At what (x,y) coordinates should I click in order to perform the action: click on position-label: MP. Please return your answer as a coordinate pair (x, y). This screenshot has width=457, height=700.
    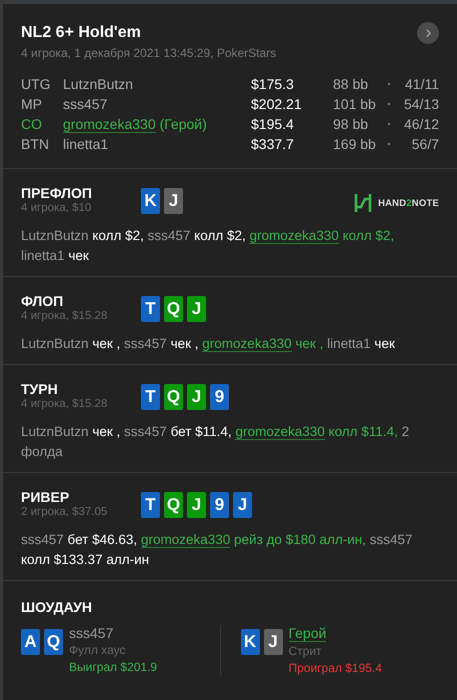
    Looking at the image, I should click on (32, 104).